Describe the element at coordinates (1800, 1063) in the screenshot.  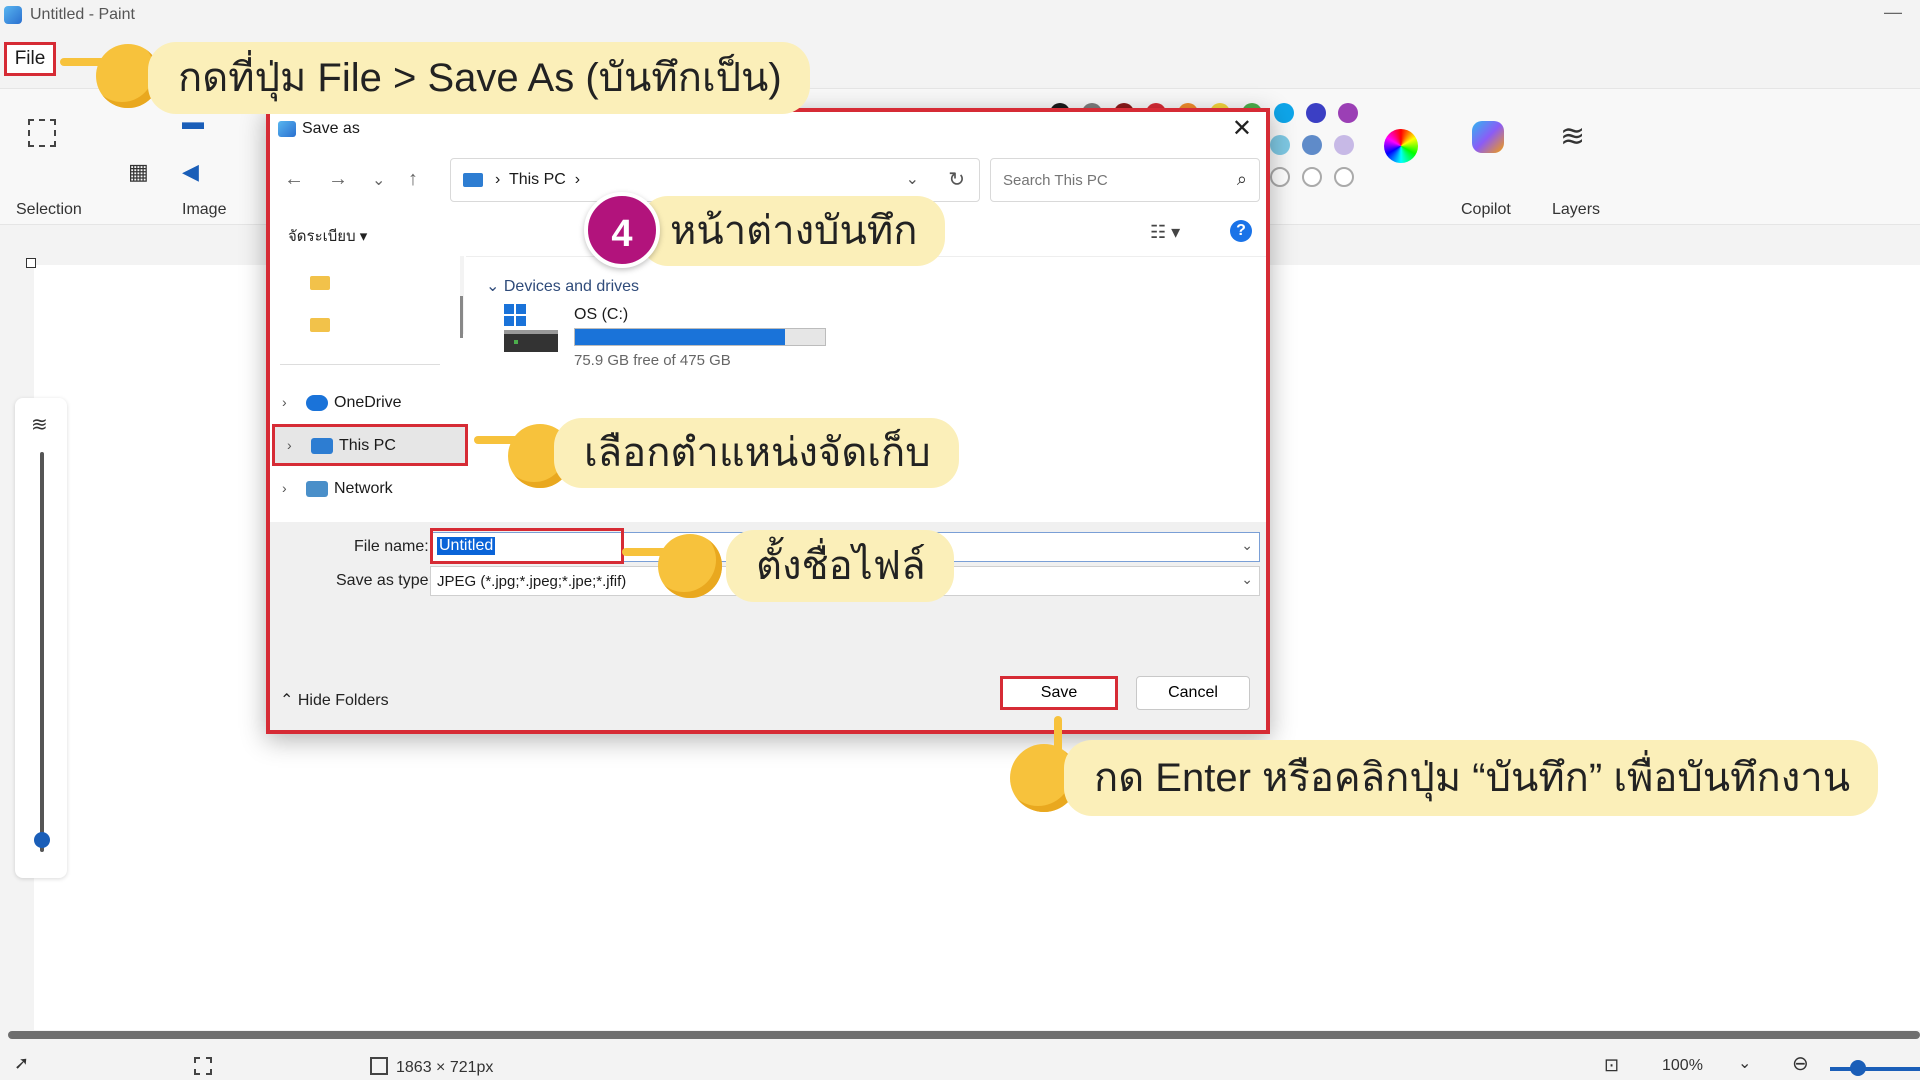
I see `zoom-out-icon: ⊖` at that location.